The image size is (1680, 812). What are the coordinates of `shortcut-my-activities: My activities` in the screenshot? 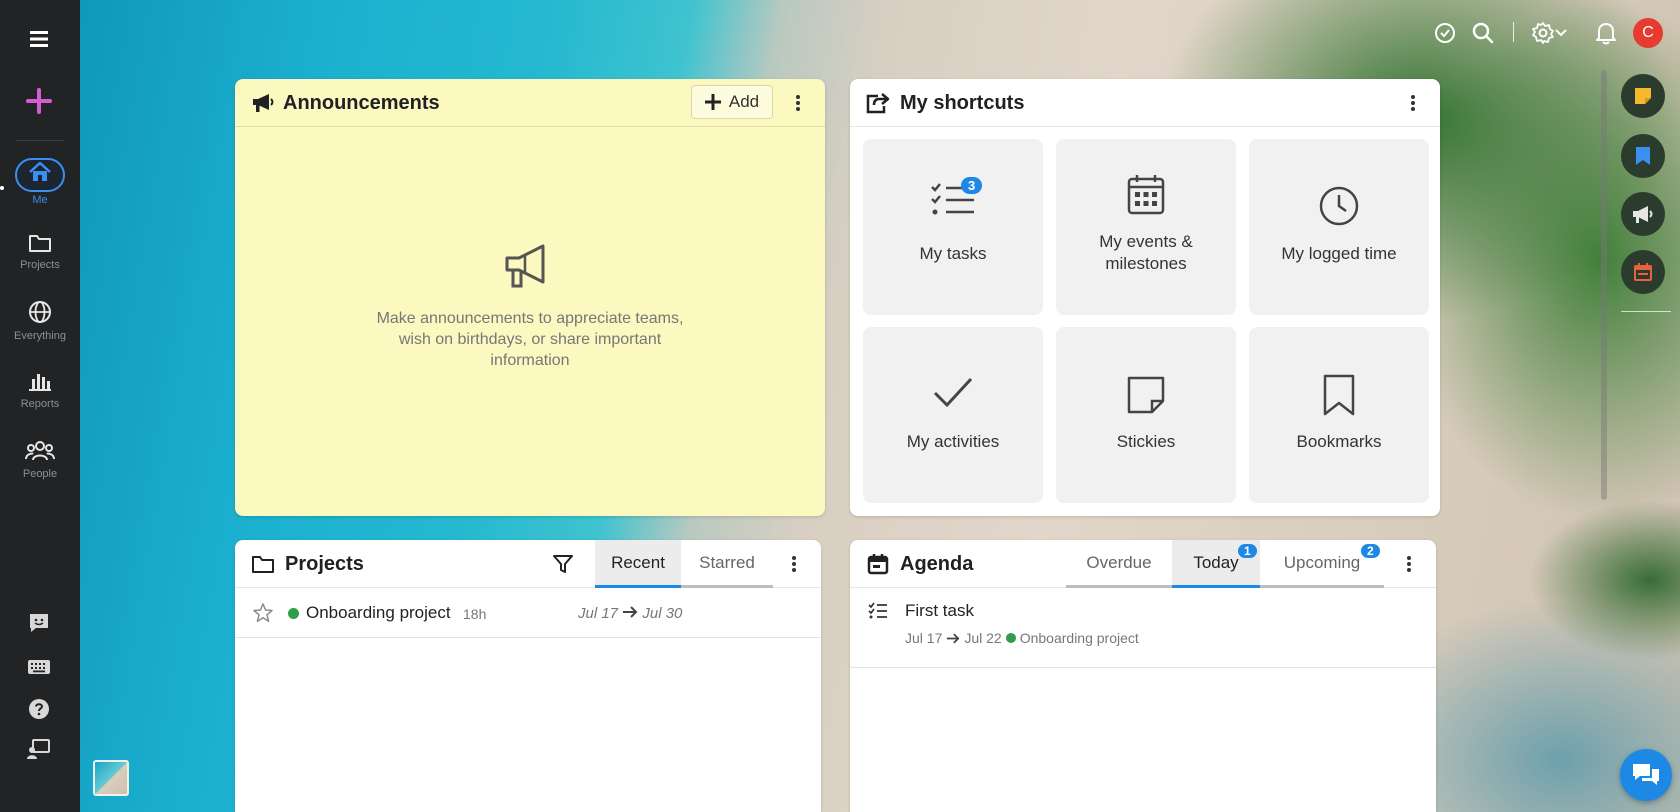 It's located at (953, 415).